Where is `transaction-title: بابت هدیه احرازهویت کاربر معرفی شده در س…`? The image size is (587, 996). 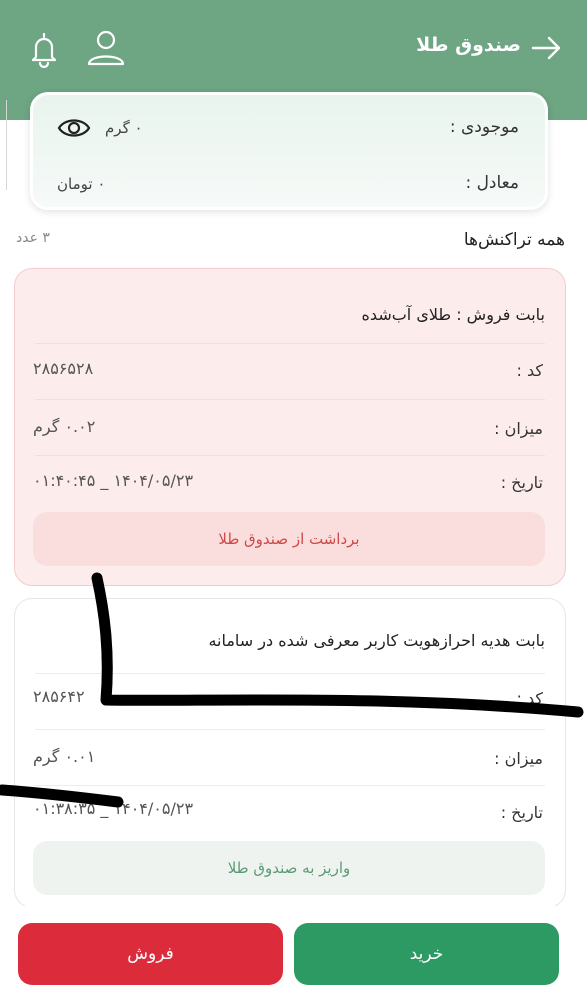 transaction-title: بابت هدیه احرازهویت کاربر معرفی شده در س… is located at coordinates (376, 640).